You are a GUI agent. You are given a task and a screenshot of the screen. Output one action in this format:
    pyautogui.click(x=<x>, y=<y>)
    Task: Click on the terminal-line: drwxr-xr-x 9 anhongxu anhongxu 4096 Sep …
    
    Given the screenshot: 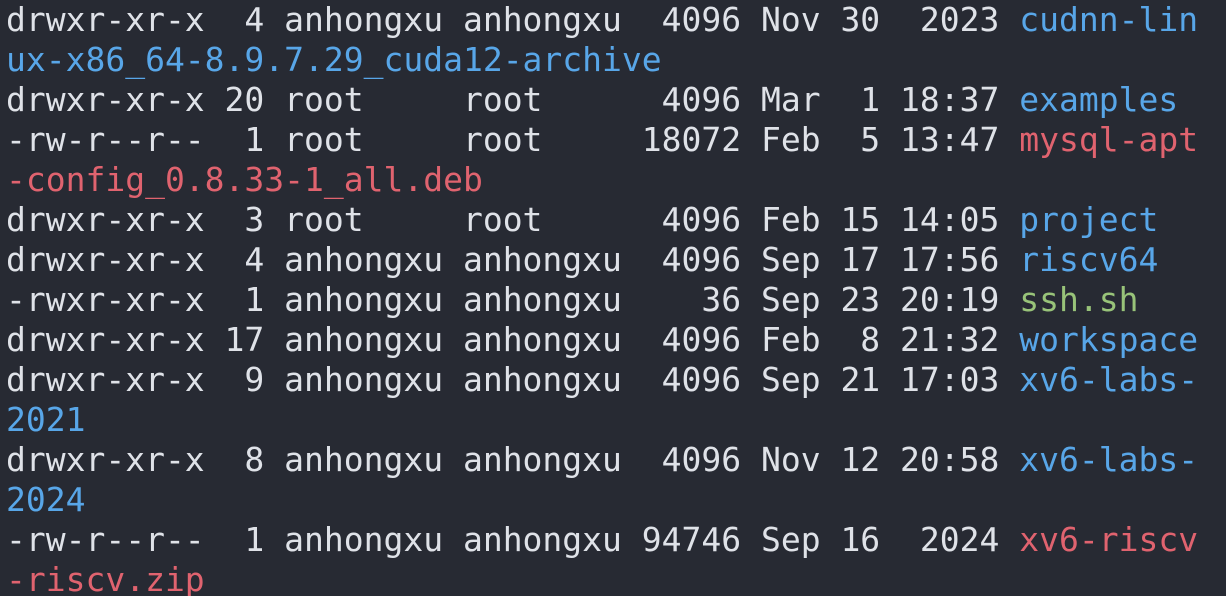 What is the action you would take?
    pyautogui.click(x=616, y=380)
    